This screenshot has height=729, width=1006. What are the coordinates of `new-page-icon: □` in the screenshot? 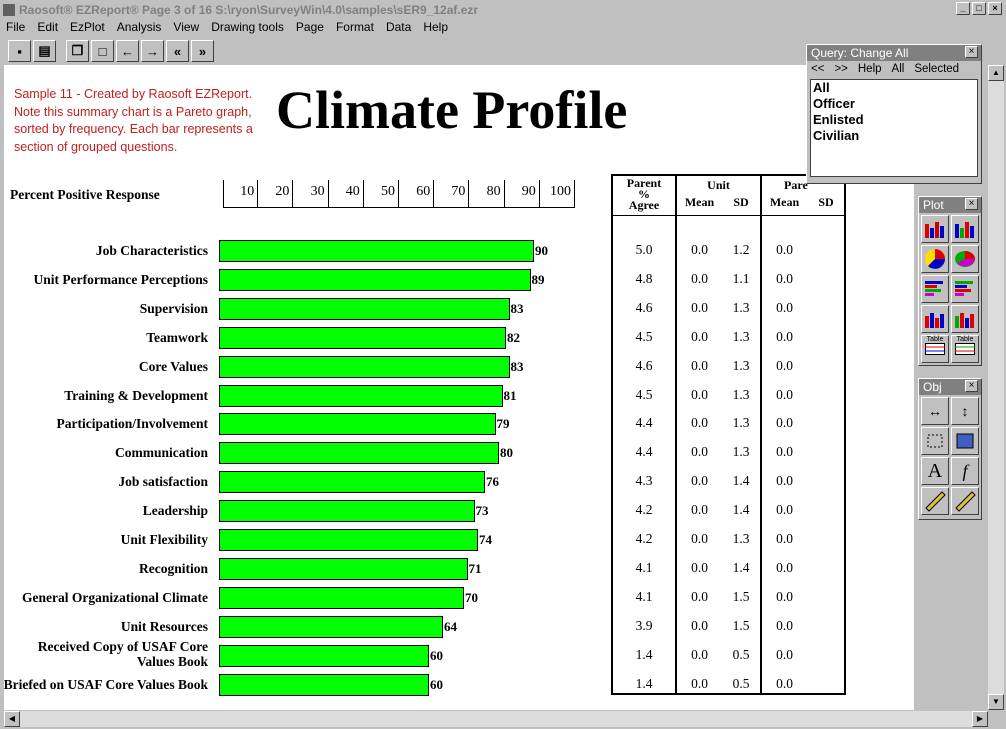 It's located at (102, 51).